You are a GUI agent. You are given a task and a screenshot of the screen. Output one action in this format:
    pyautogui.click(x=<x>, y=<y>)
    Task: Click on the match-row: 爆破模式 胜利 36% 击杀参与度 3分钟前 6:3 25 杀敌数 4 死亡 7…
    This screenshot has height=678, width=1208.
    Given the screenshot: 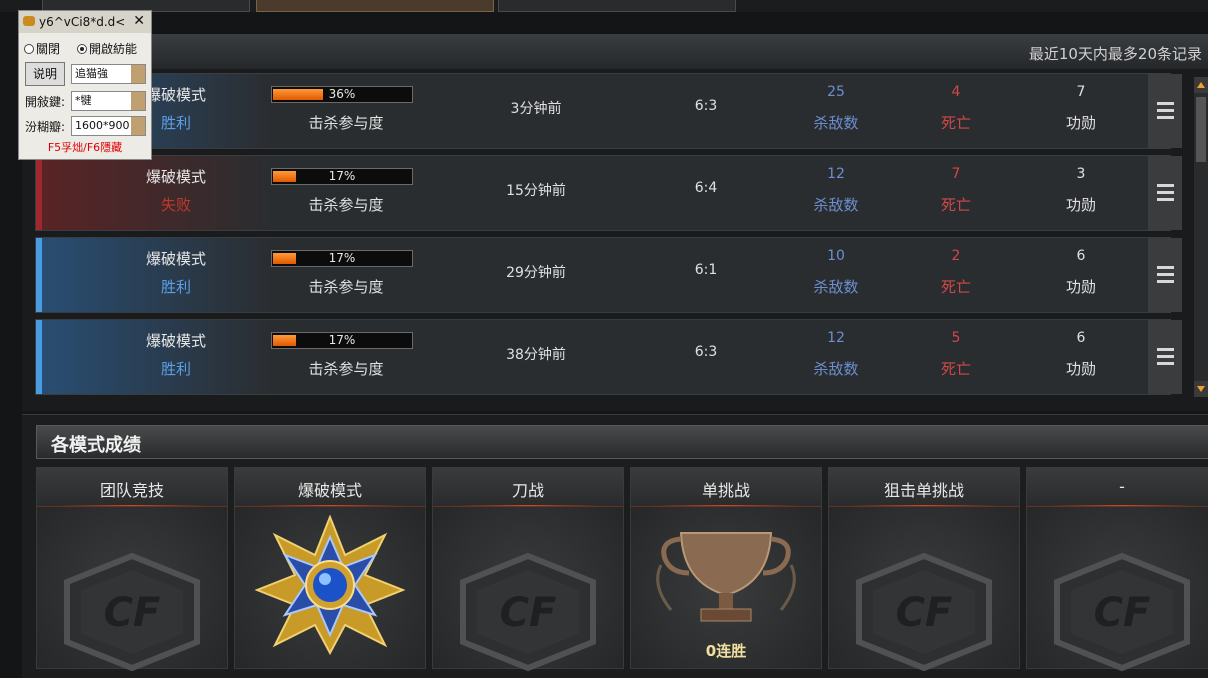 What is the action you would take?
    pyautogui.click(x=608, y=111)
    